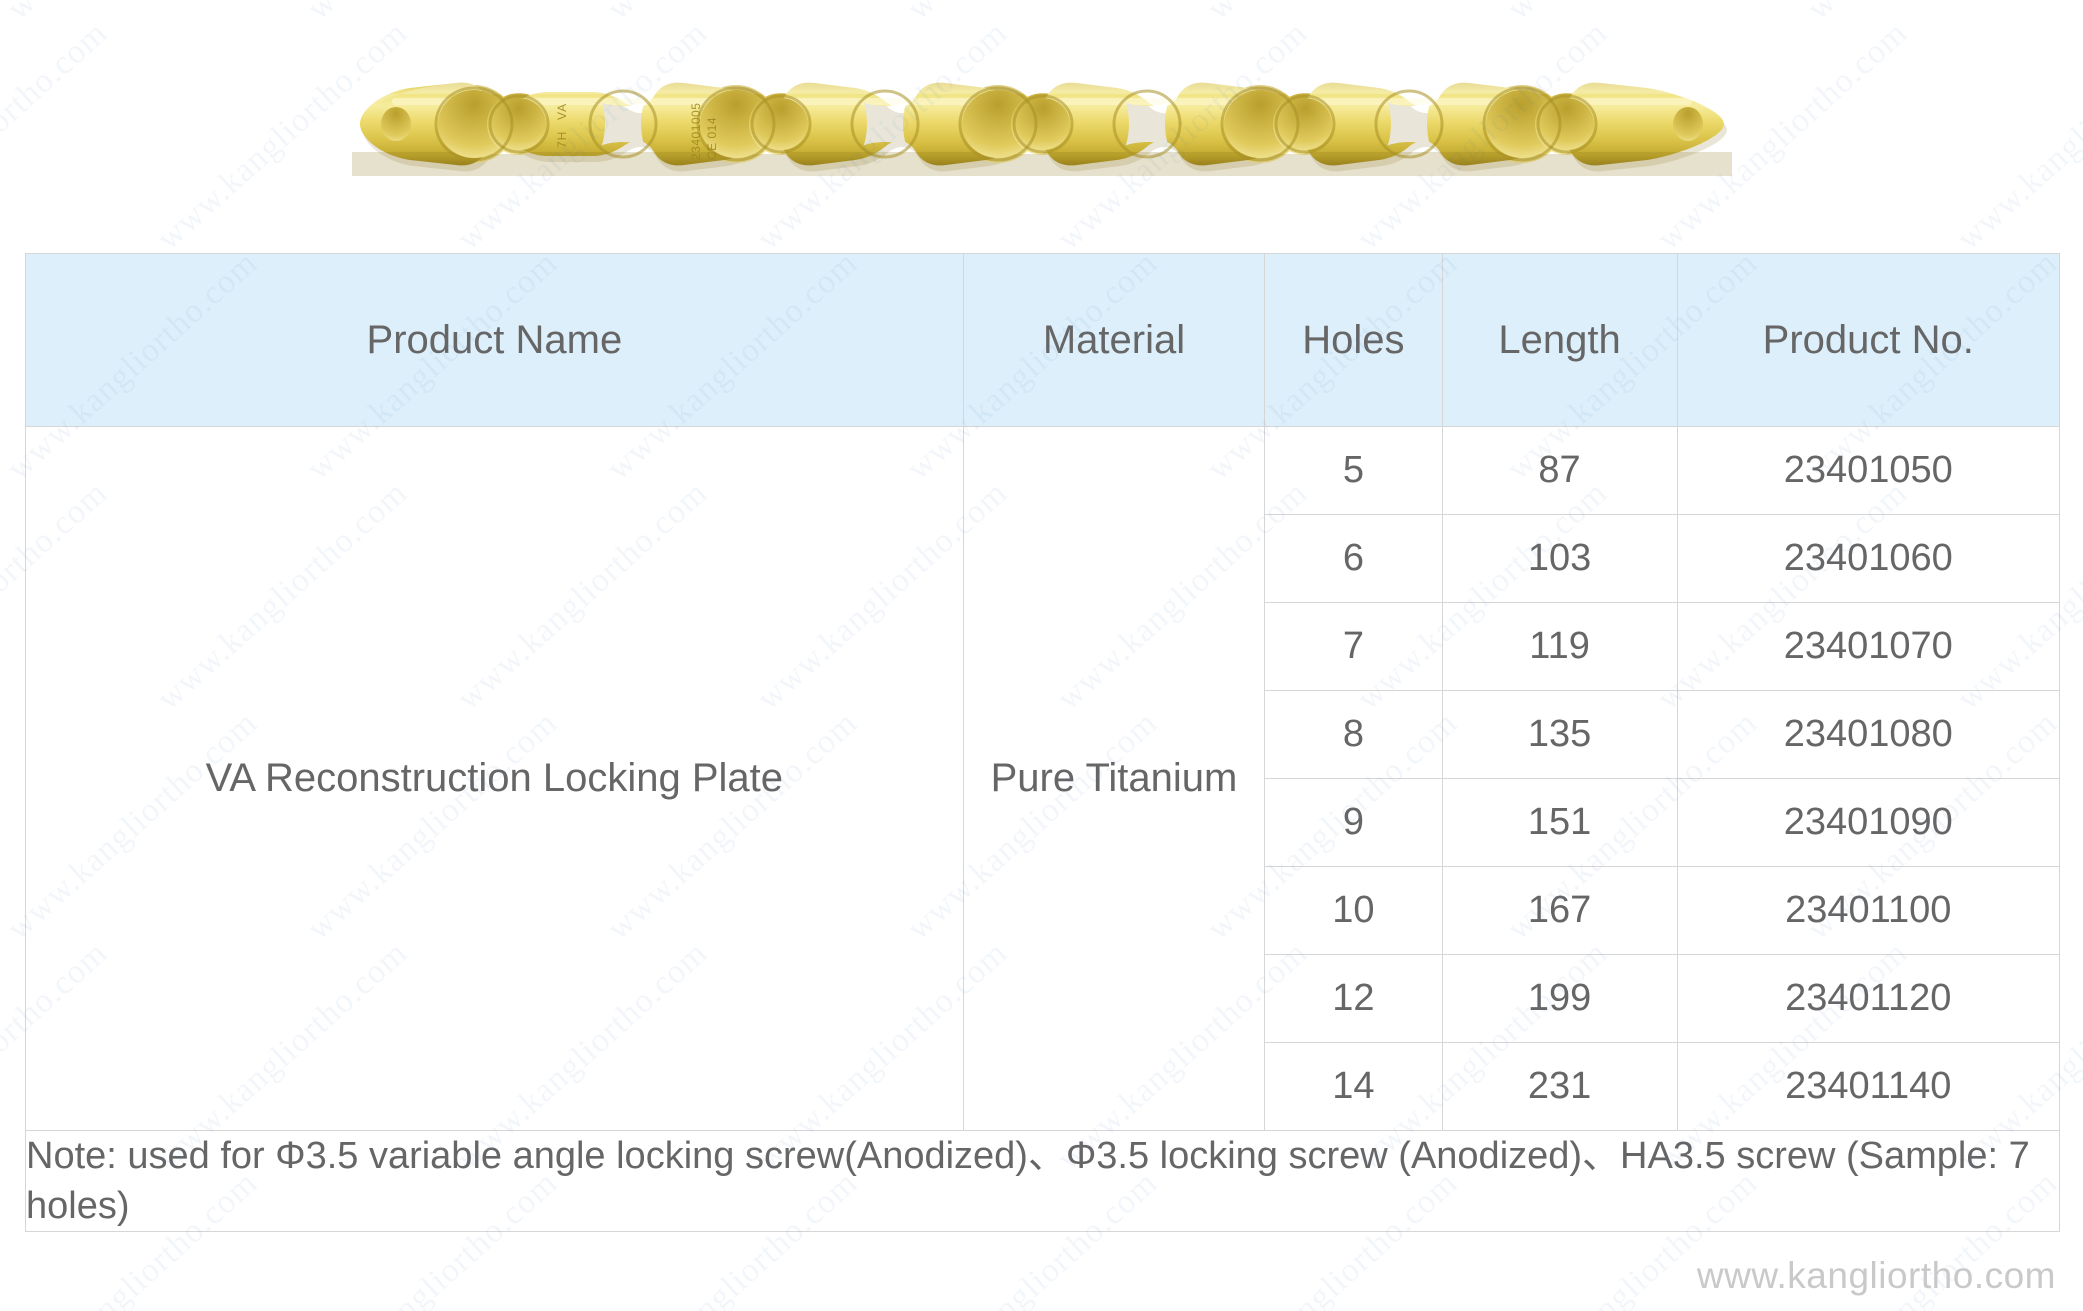  What do you see at coordinates (1868, 910) in the screenshot?
I see `cell-product-no: 23401100` at bounding box center [1868, 910].